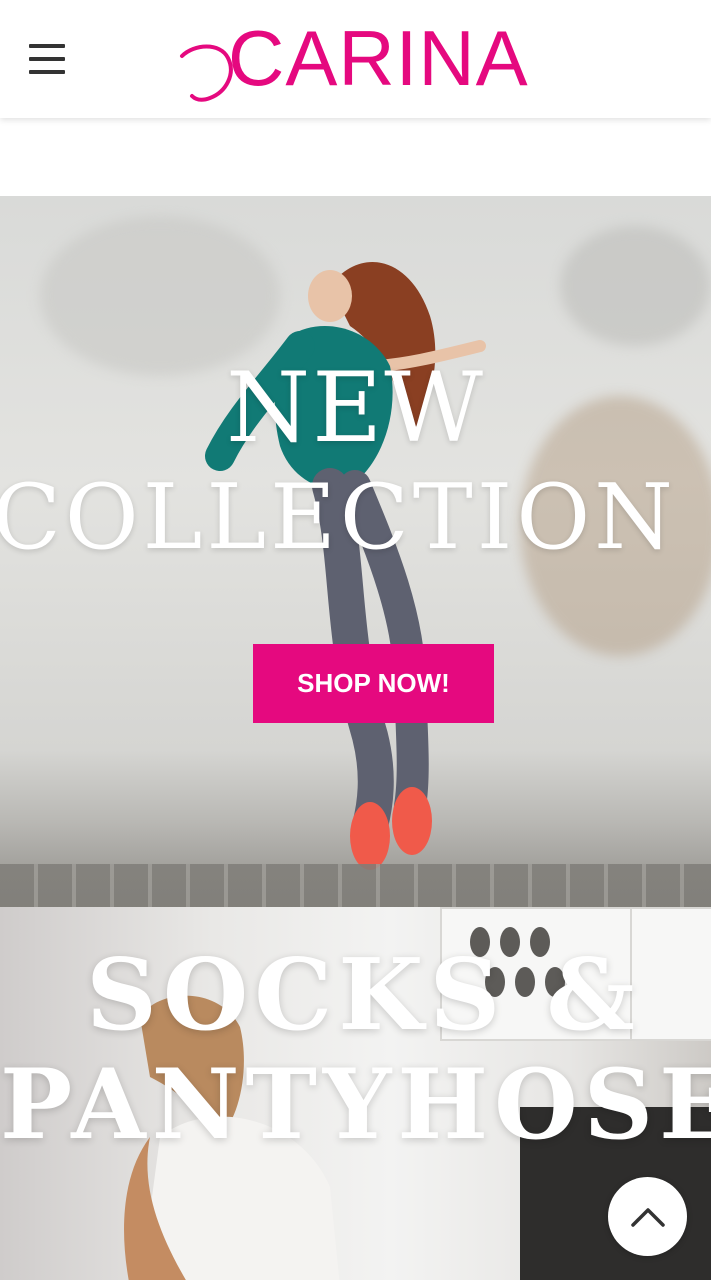  I want to click on hero-title-line2: COLLECTION, so click(338, 517).